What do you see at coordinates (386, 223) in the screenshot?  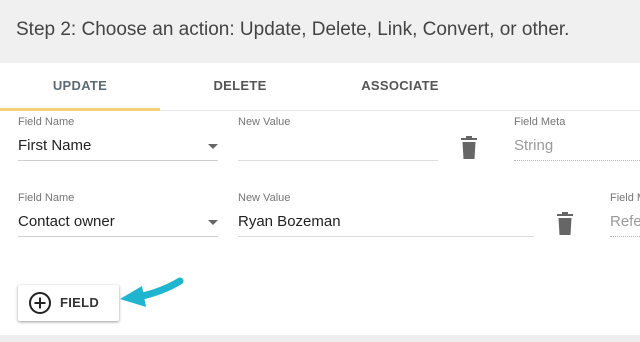 I see `new-value-input: Ryan Bozeman` at bounding box center [386, 223].